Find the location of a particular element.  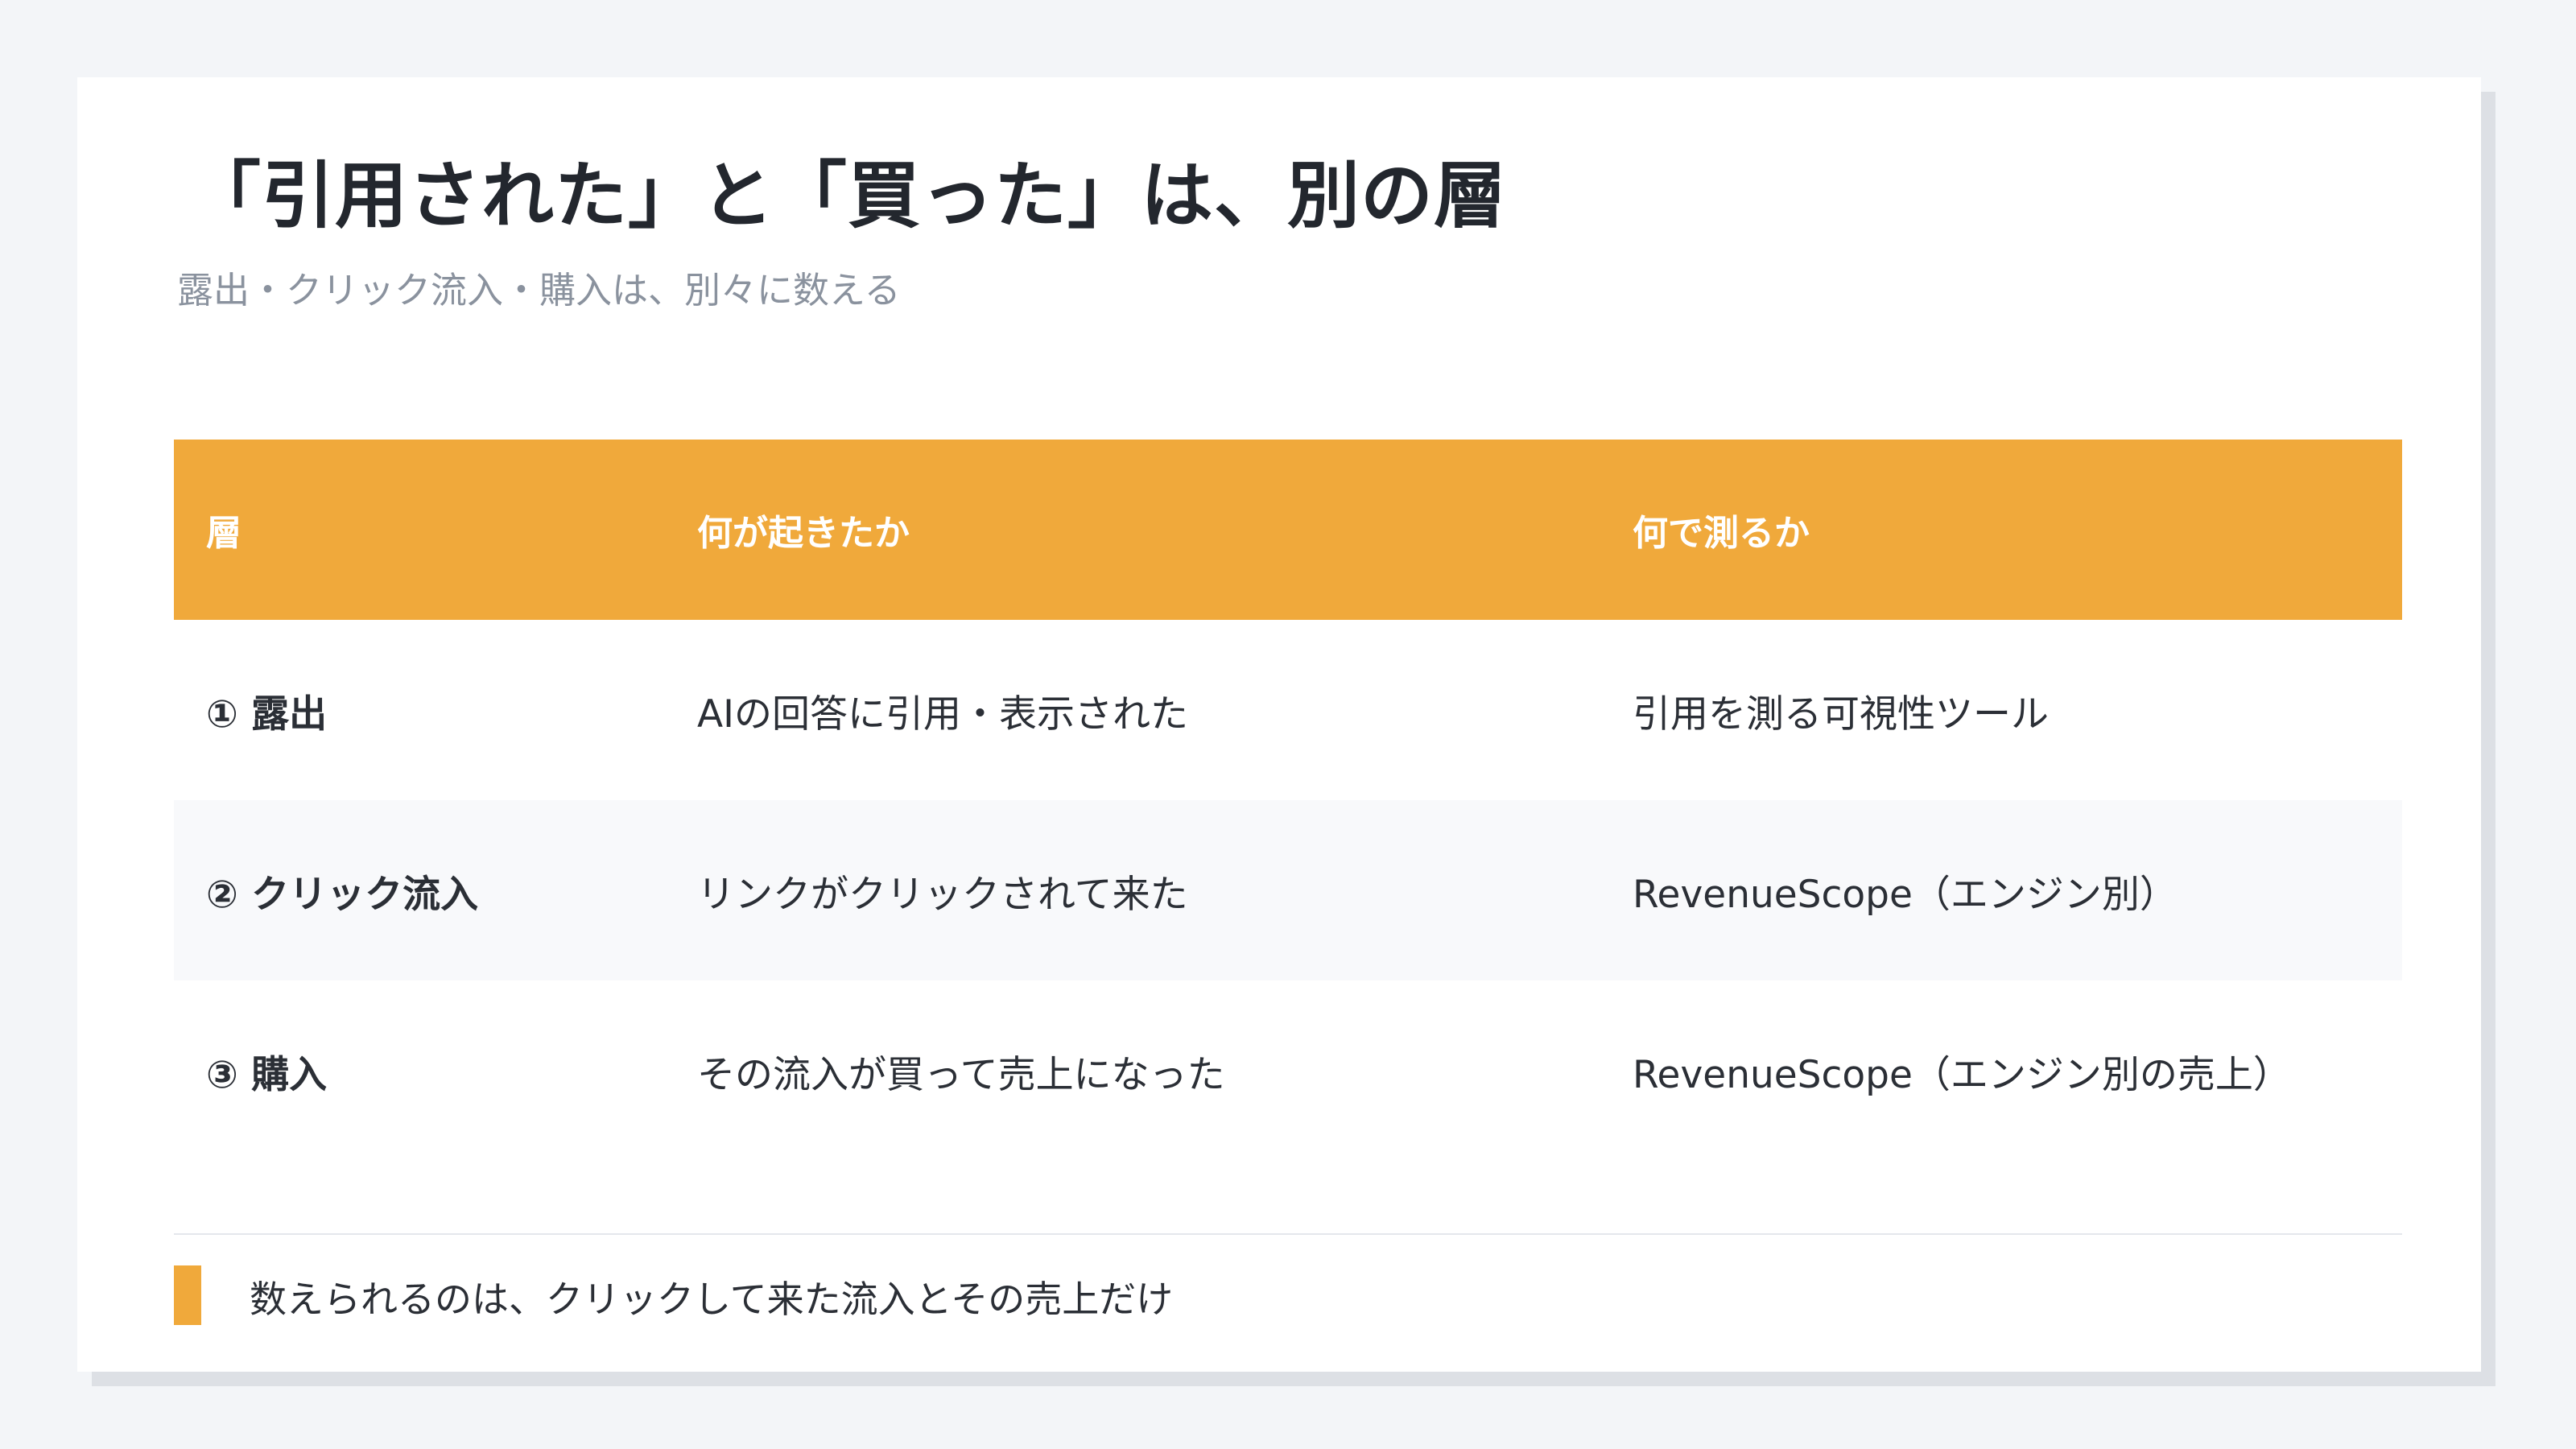

table-header-row: 層 何が起きたか 何で測るか is located at coordinates (1288, 530).